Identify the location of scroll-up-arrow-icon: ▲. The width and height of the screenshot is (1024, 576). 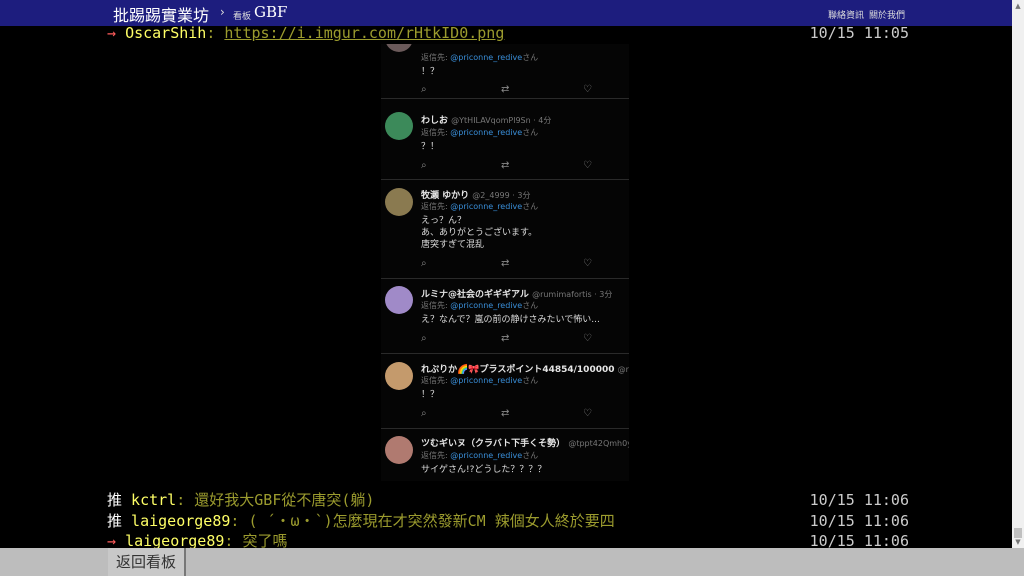
(1018, 6).